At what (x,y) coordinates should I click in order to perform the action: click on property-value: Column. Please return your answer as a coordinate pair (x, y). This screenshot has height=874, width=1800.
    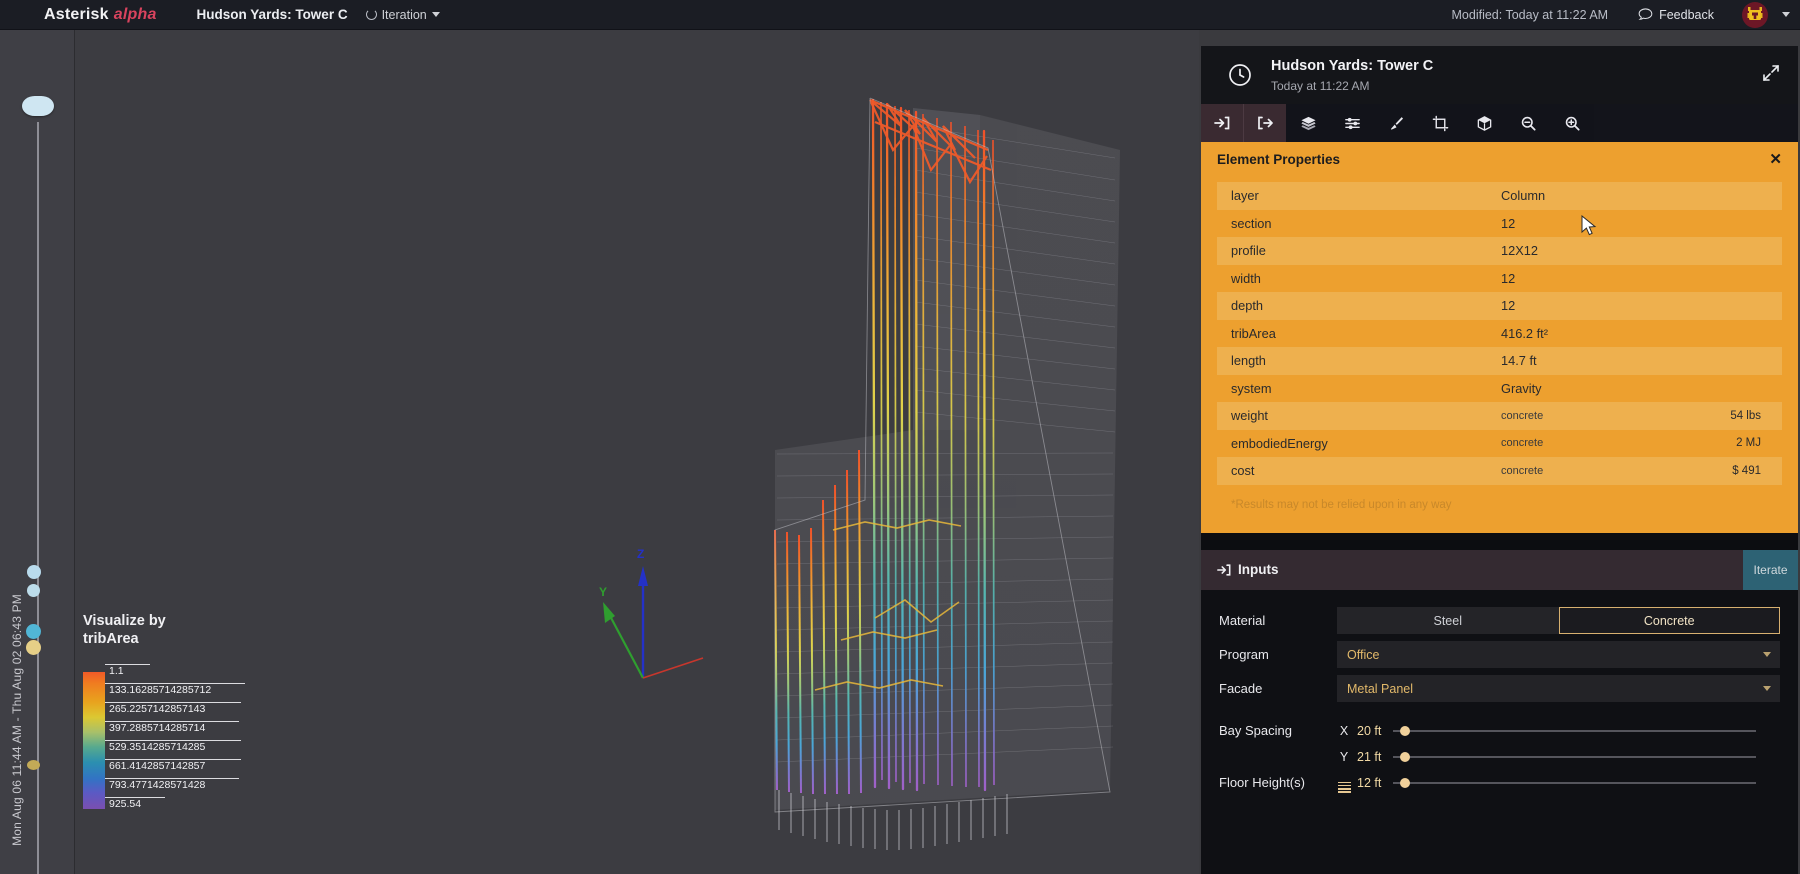
    Looking at the image, I should click on (1523, 196).